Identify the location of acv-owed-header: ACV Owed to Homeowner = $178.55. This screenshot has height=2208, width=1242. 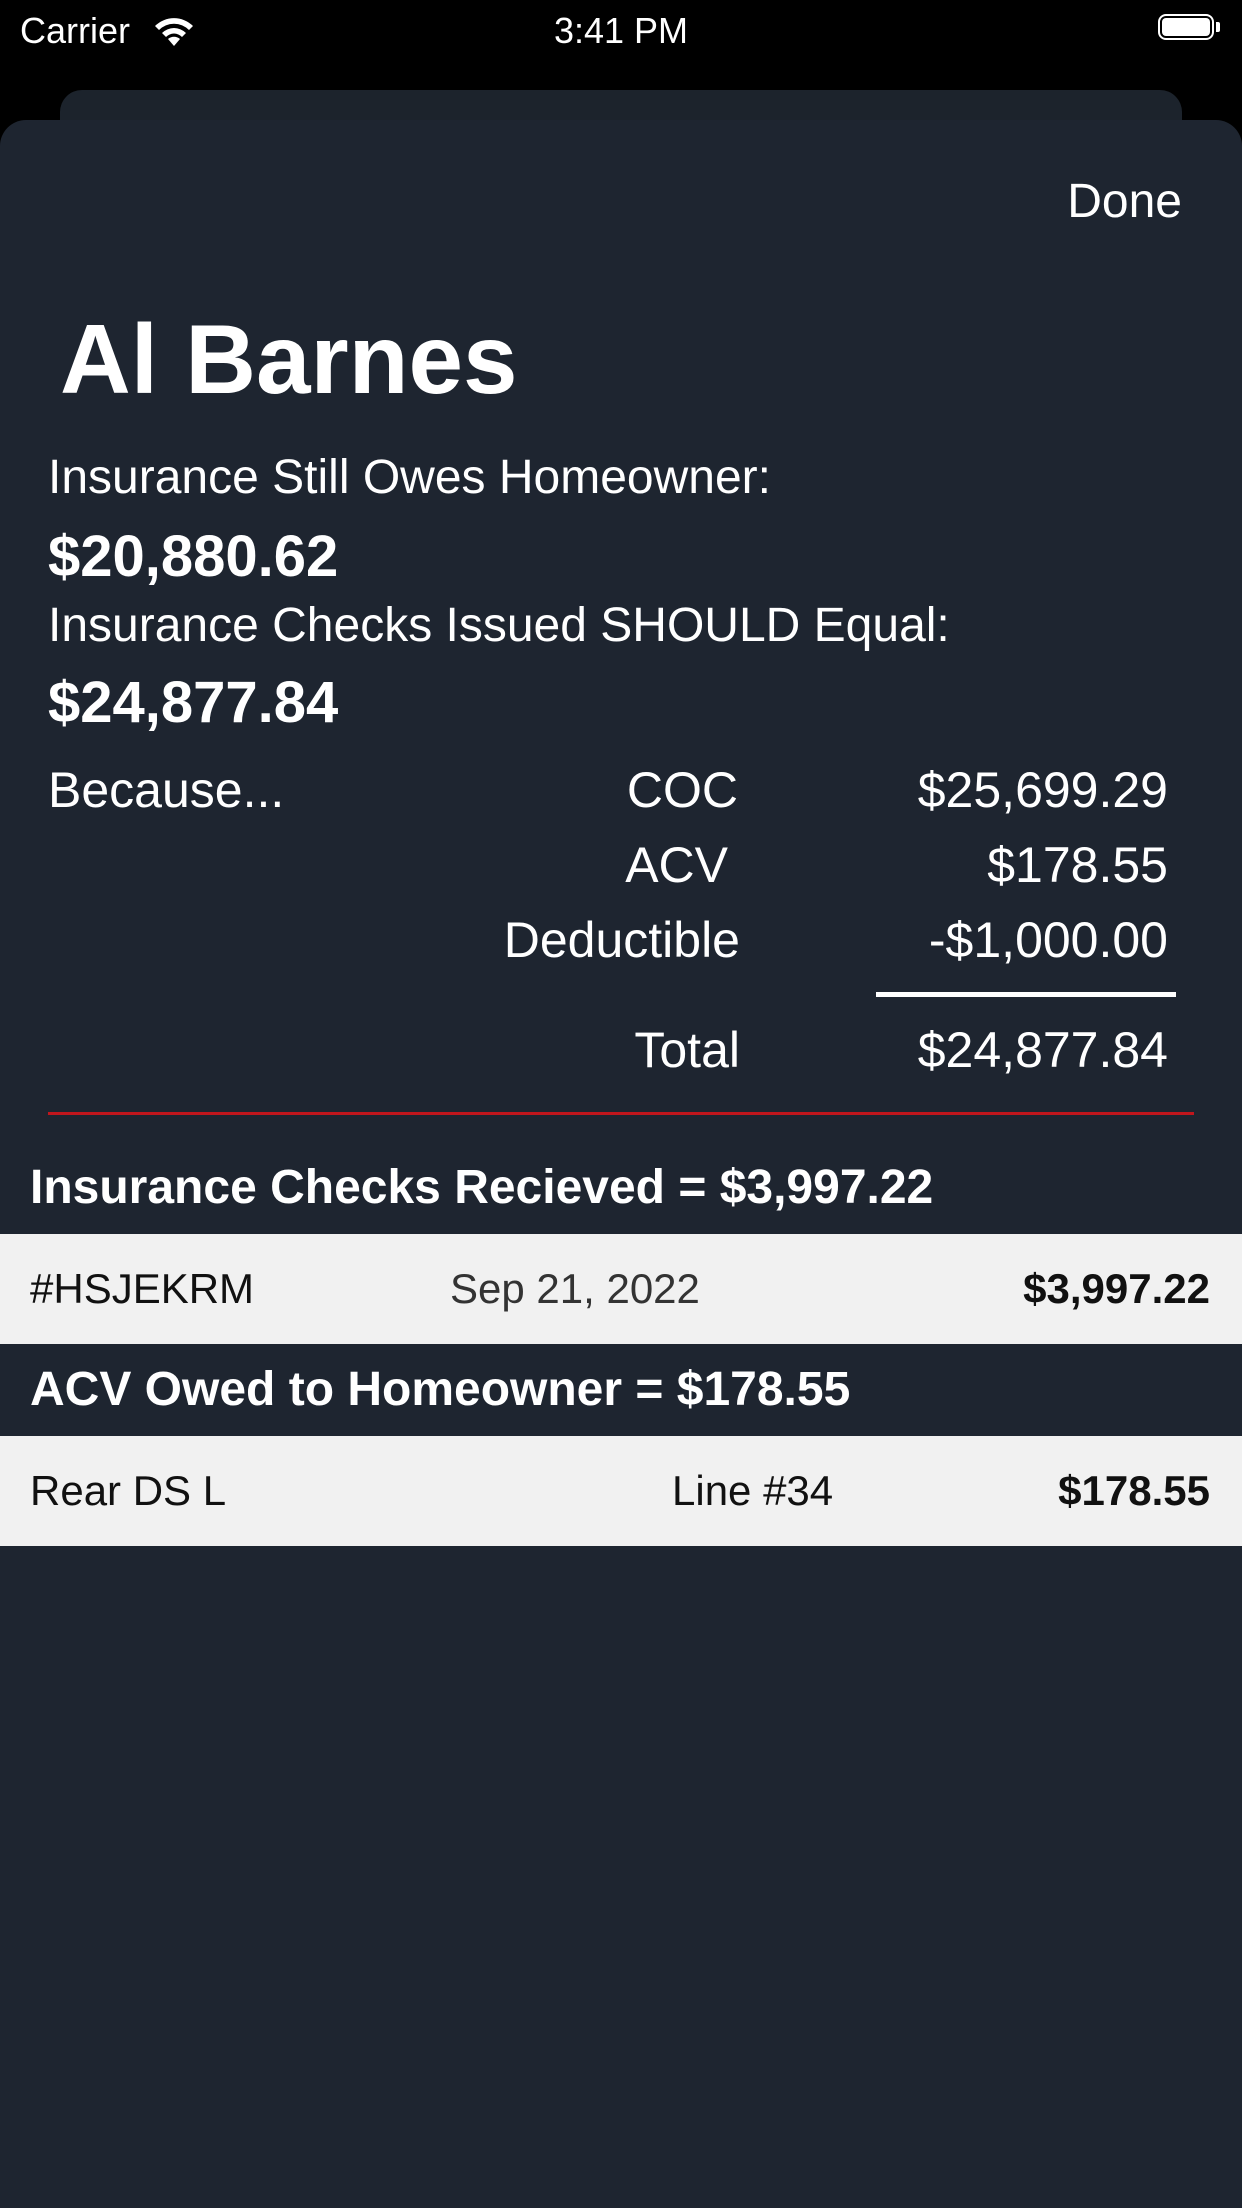
(440, 1389).